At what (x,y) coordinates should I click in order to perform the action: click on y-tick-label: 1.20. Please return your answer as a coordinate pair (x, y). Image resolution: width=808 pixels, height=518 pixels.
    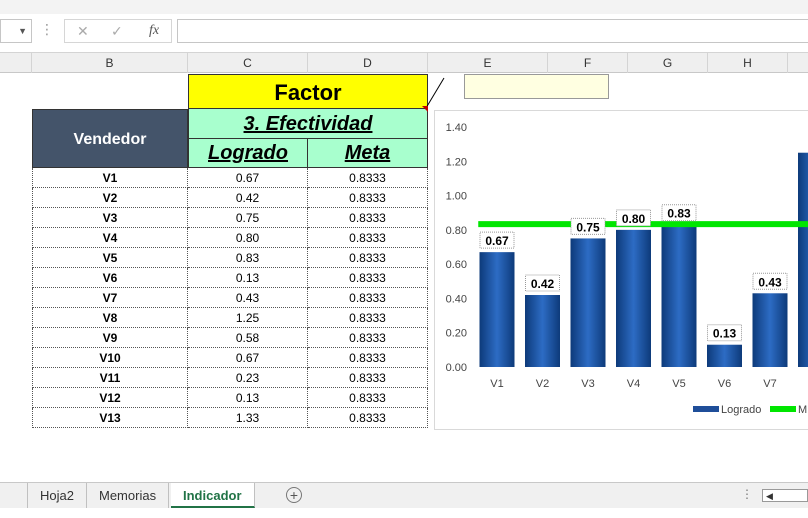
    Looking at the image, I should click on (456, 162).